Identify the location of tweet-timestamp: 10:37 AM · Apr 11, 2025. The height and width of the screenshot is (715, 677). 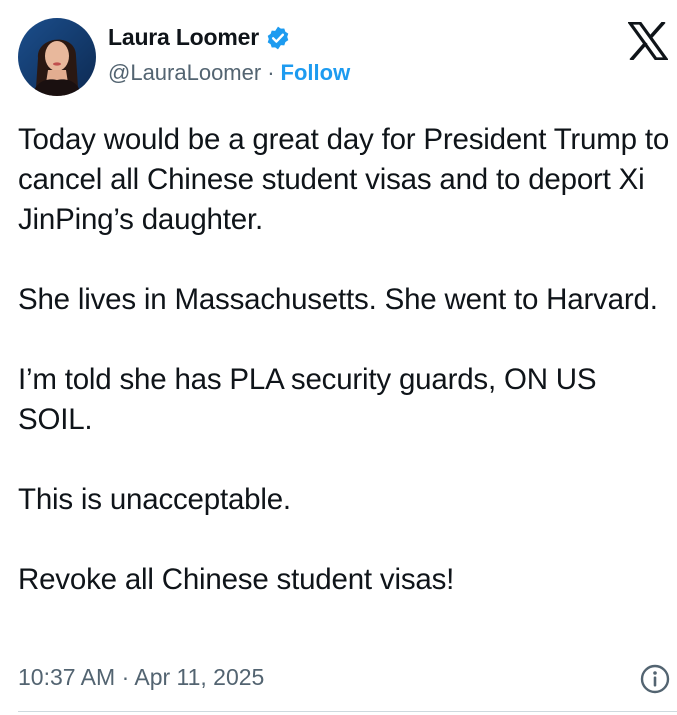
(141, 677).